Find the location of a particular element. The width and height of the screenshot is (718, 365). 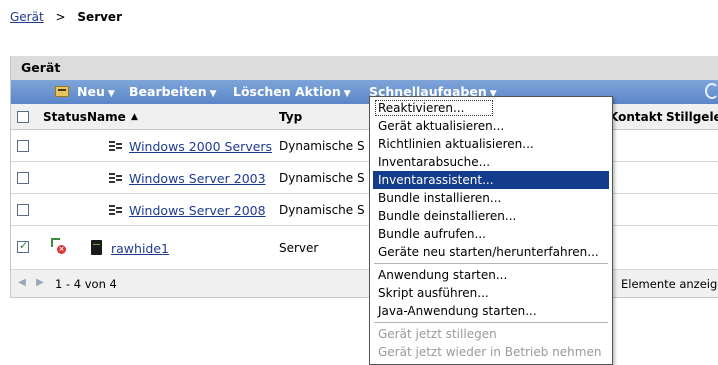

action-menu-button: Aktion ▼ is located at coordinates (323, 91).